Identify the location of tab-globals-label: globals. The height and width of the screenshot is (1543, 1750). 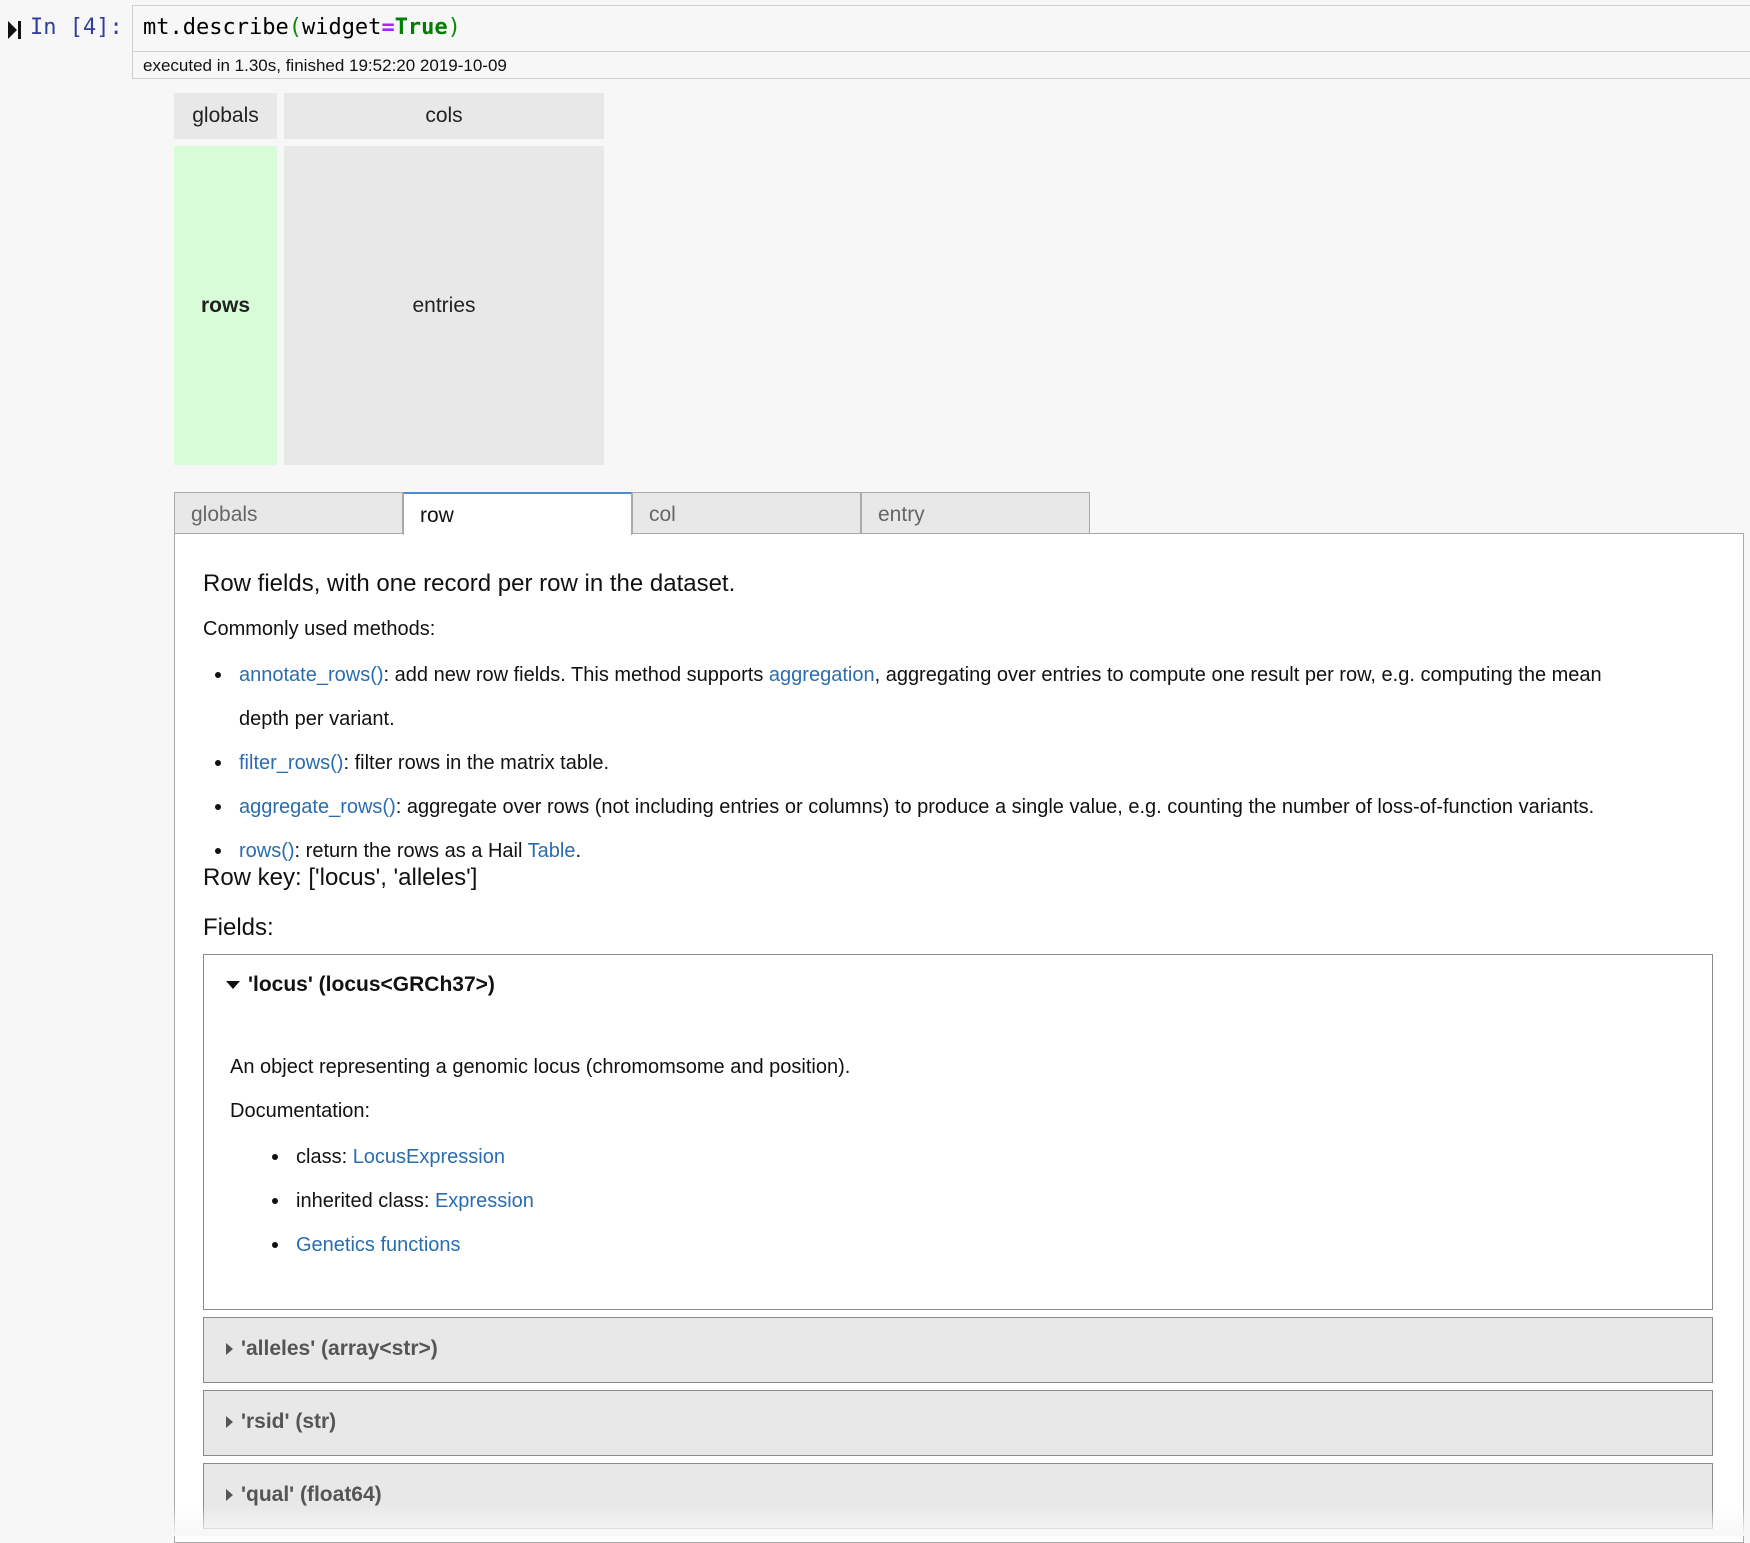
(224, 514).